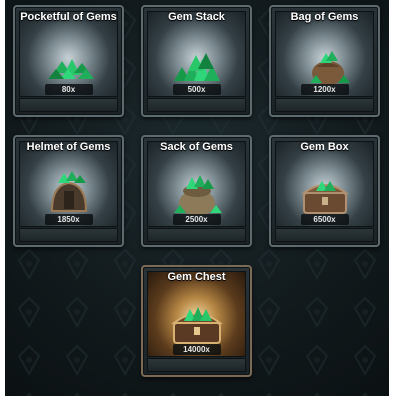 This screenshot has height=400, width=400. Describe the element at coordinates (68, 147) in the screenshot. I see `item-title: Helmet of Gems` at that location.